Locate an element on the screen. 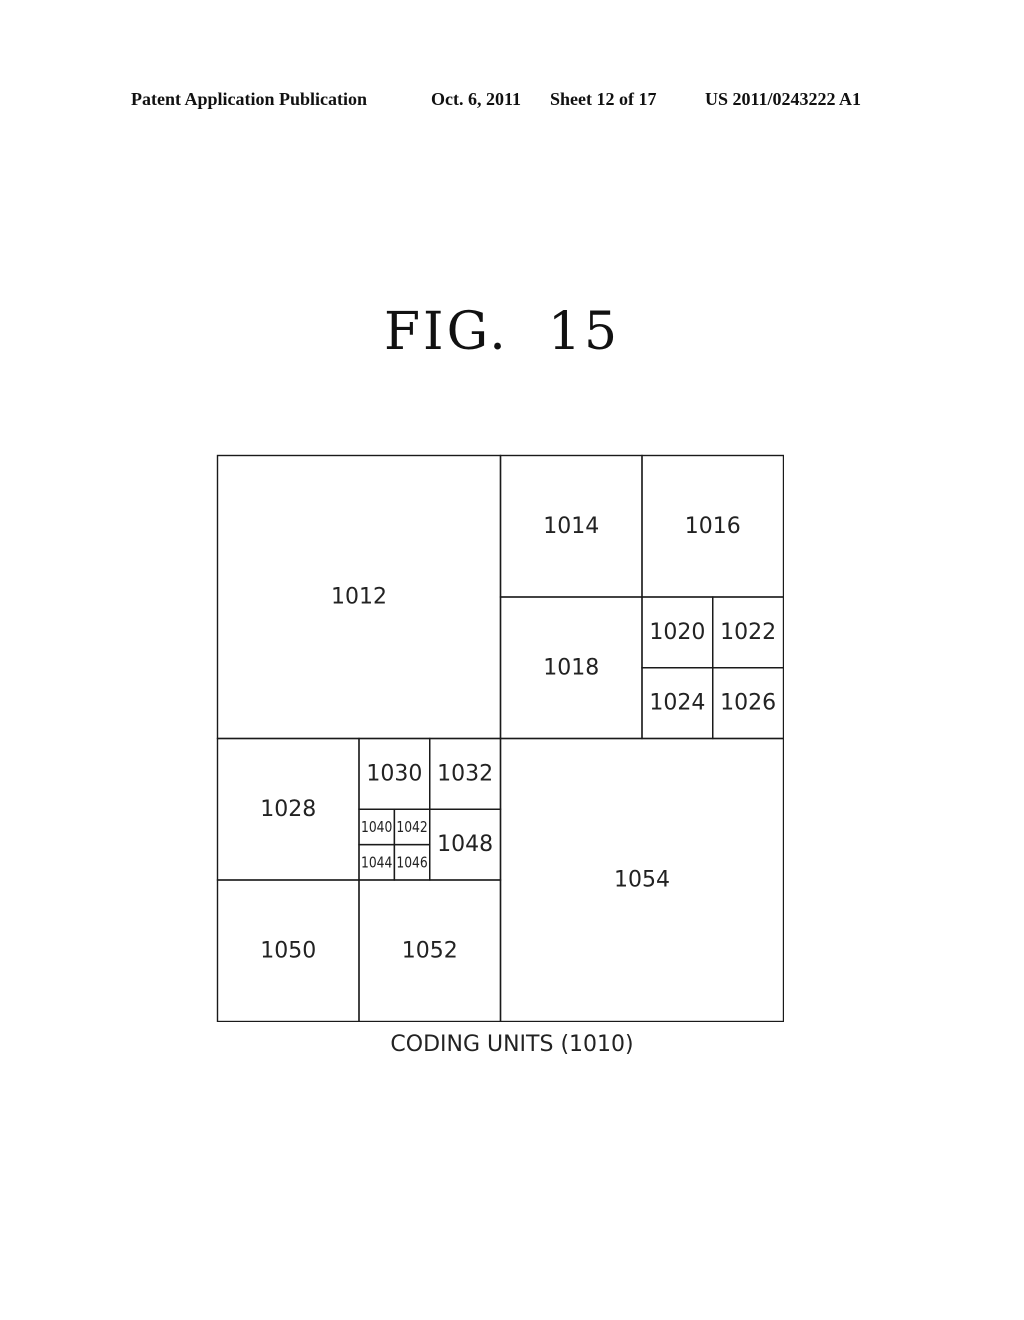 The image size is (1024, 1320). coding-unit-label: 1050 is located at coordinates (288, 950).